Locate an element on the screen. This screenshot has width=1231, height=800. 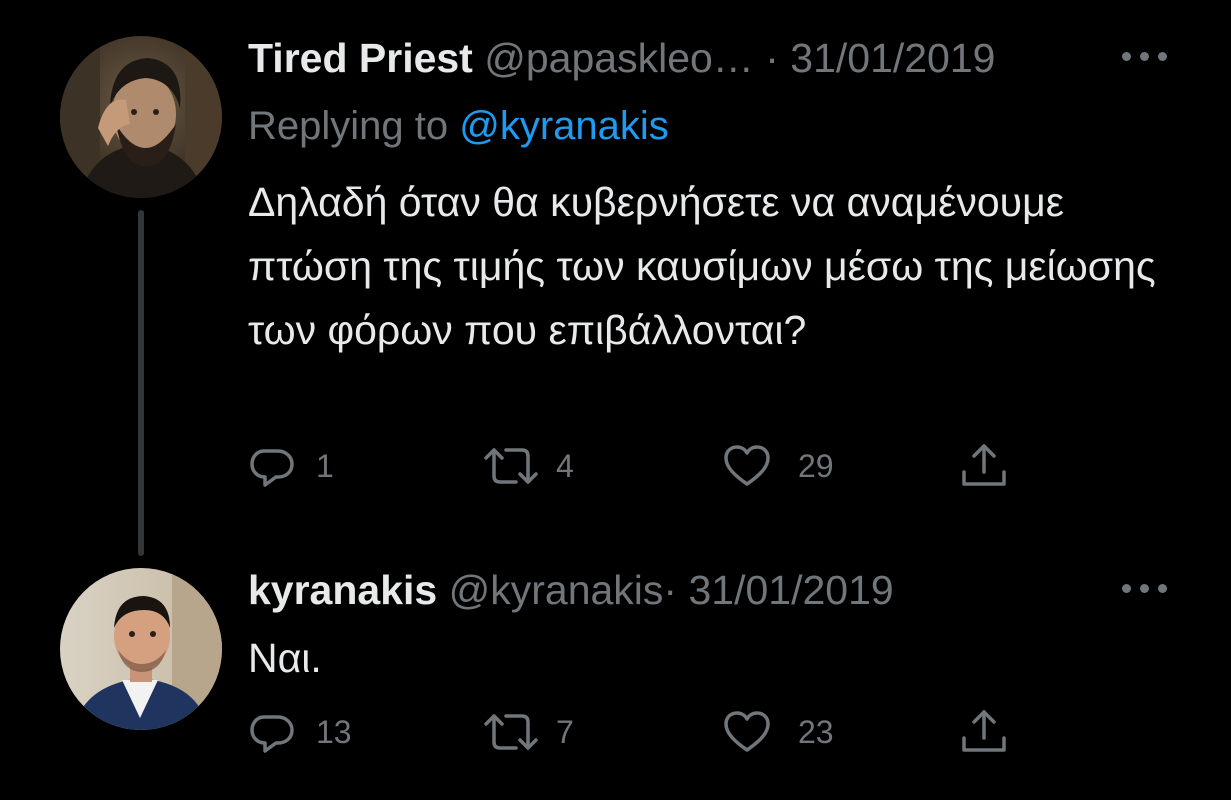
retweet-button: 4 is located at coordinates (528, 466).